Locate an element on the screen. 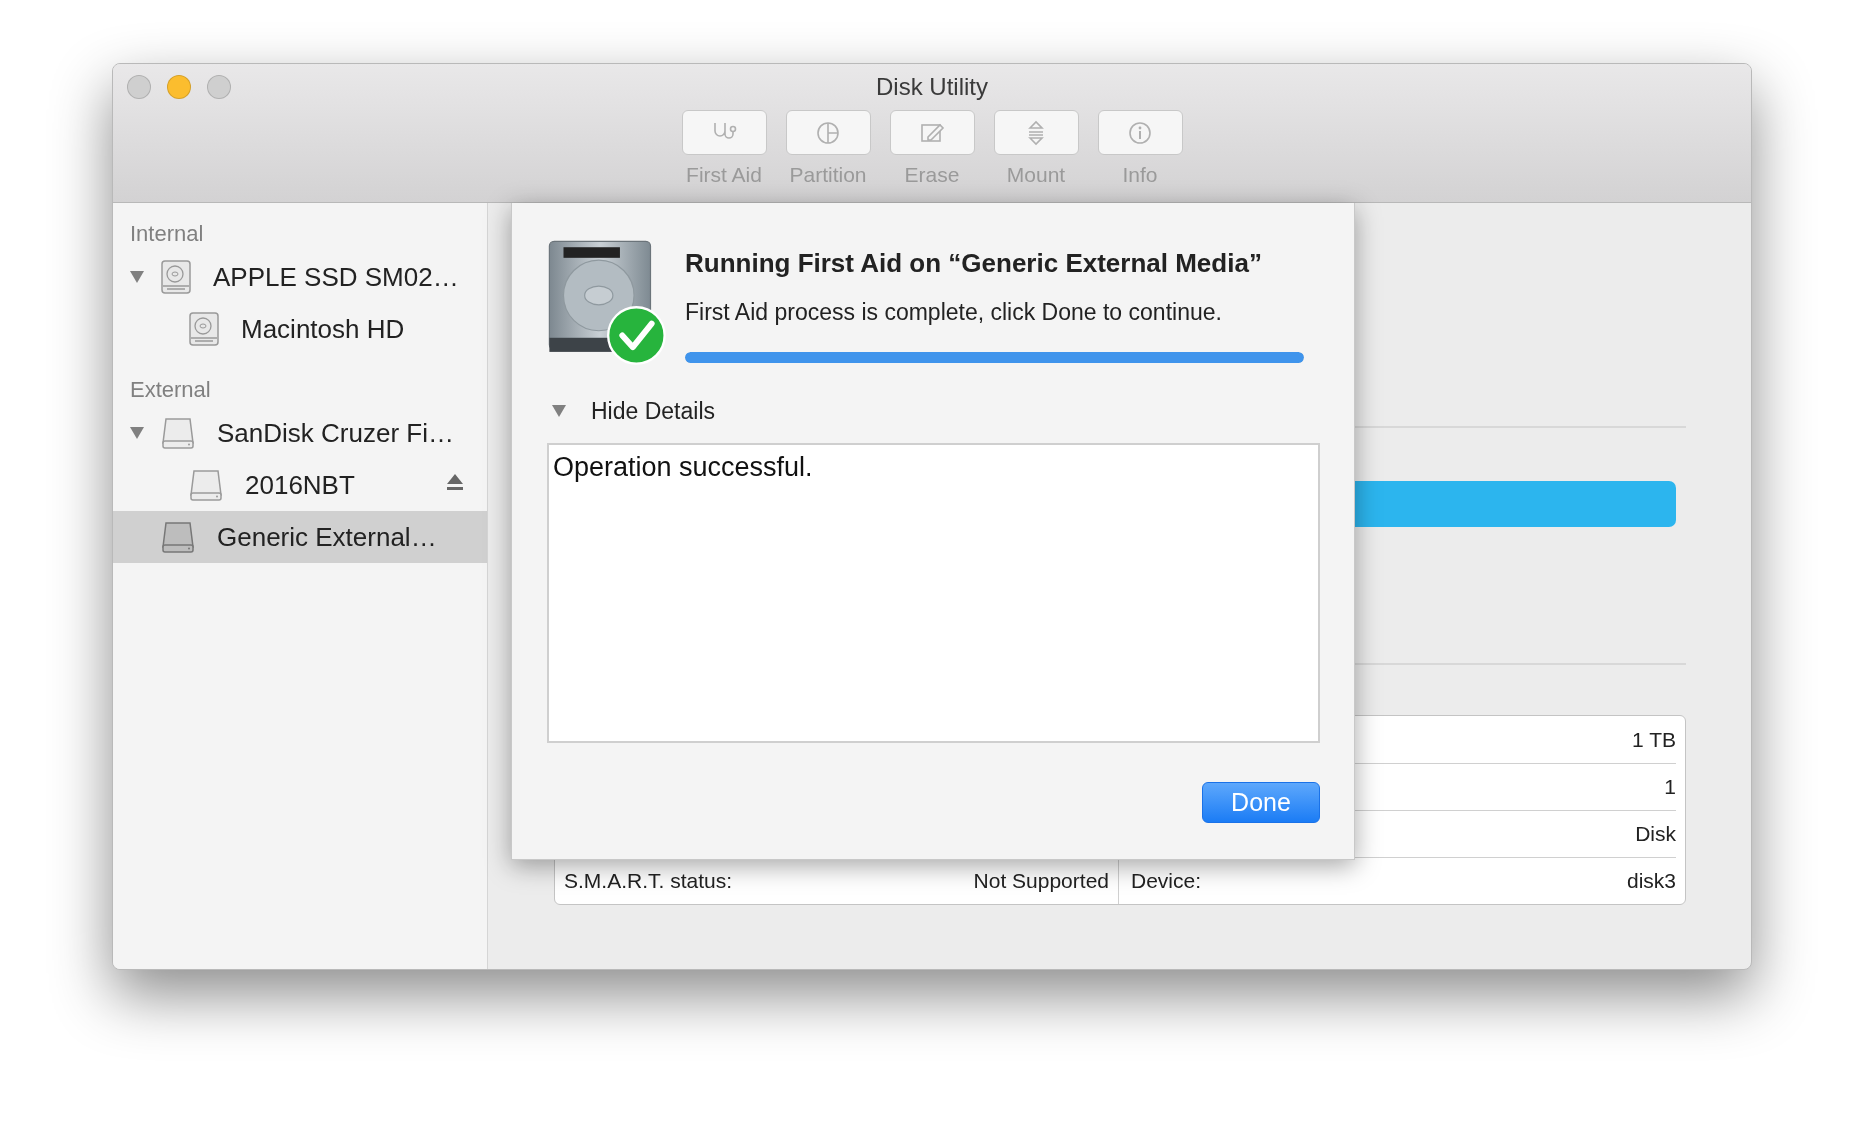 The width and height of the screenshot is (1864, 1130). toolbar-label: Mount is located at coordinates (1036, 175).